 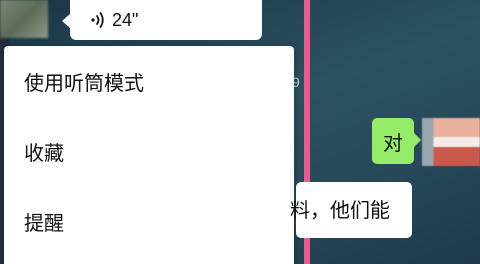 What do you see at coordinates (340, 210) in the screenshot?
I see `incoming-message-text: 料，他们能` at bounding box center [340, 210].